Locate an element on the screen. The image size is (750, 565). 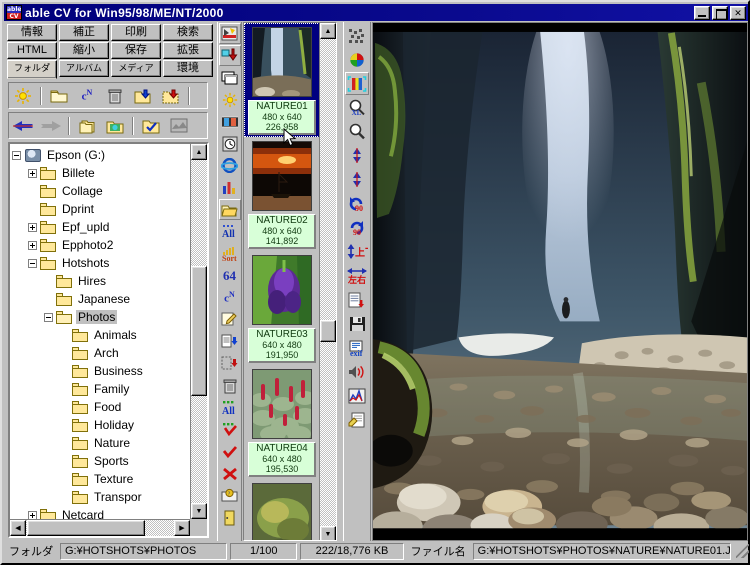
select-invert-icon is located at coordinates (230, 429).